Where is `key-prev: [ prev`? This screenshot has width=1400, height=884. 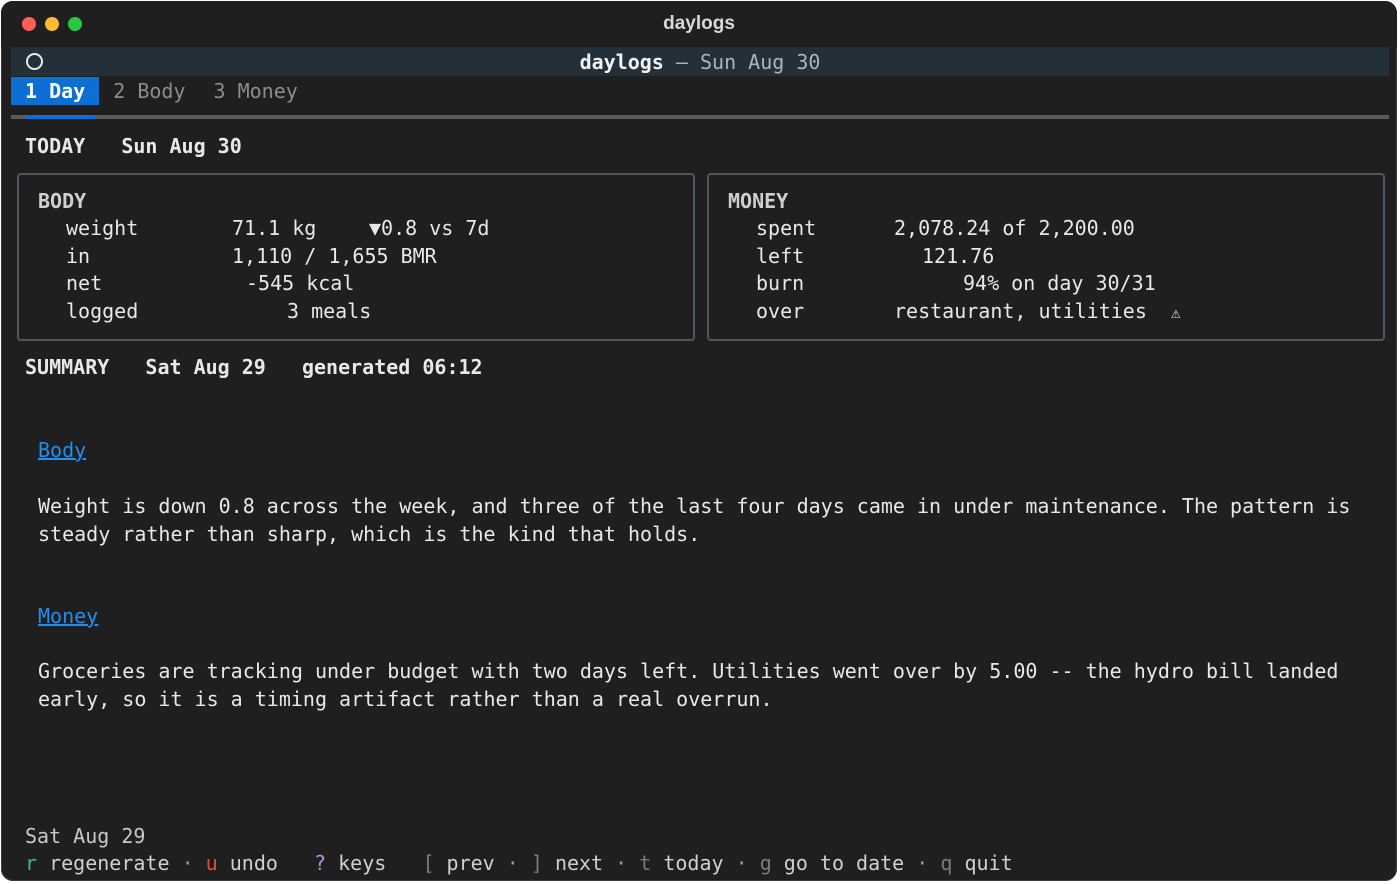
key-prev: [ prev is located at coordinates (458, 863).